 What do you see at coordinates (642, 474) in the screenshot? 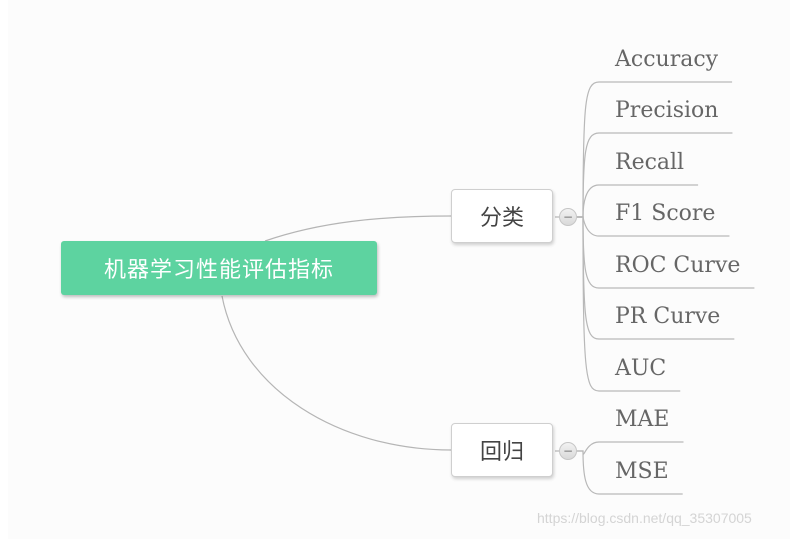
I see `leaf-node: MSE` at bounding box center [642, 474].